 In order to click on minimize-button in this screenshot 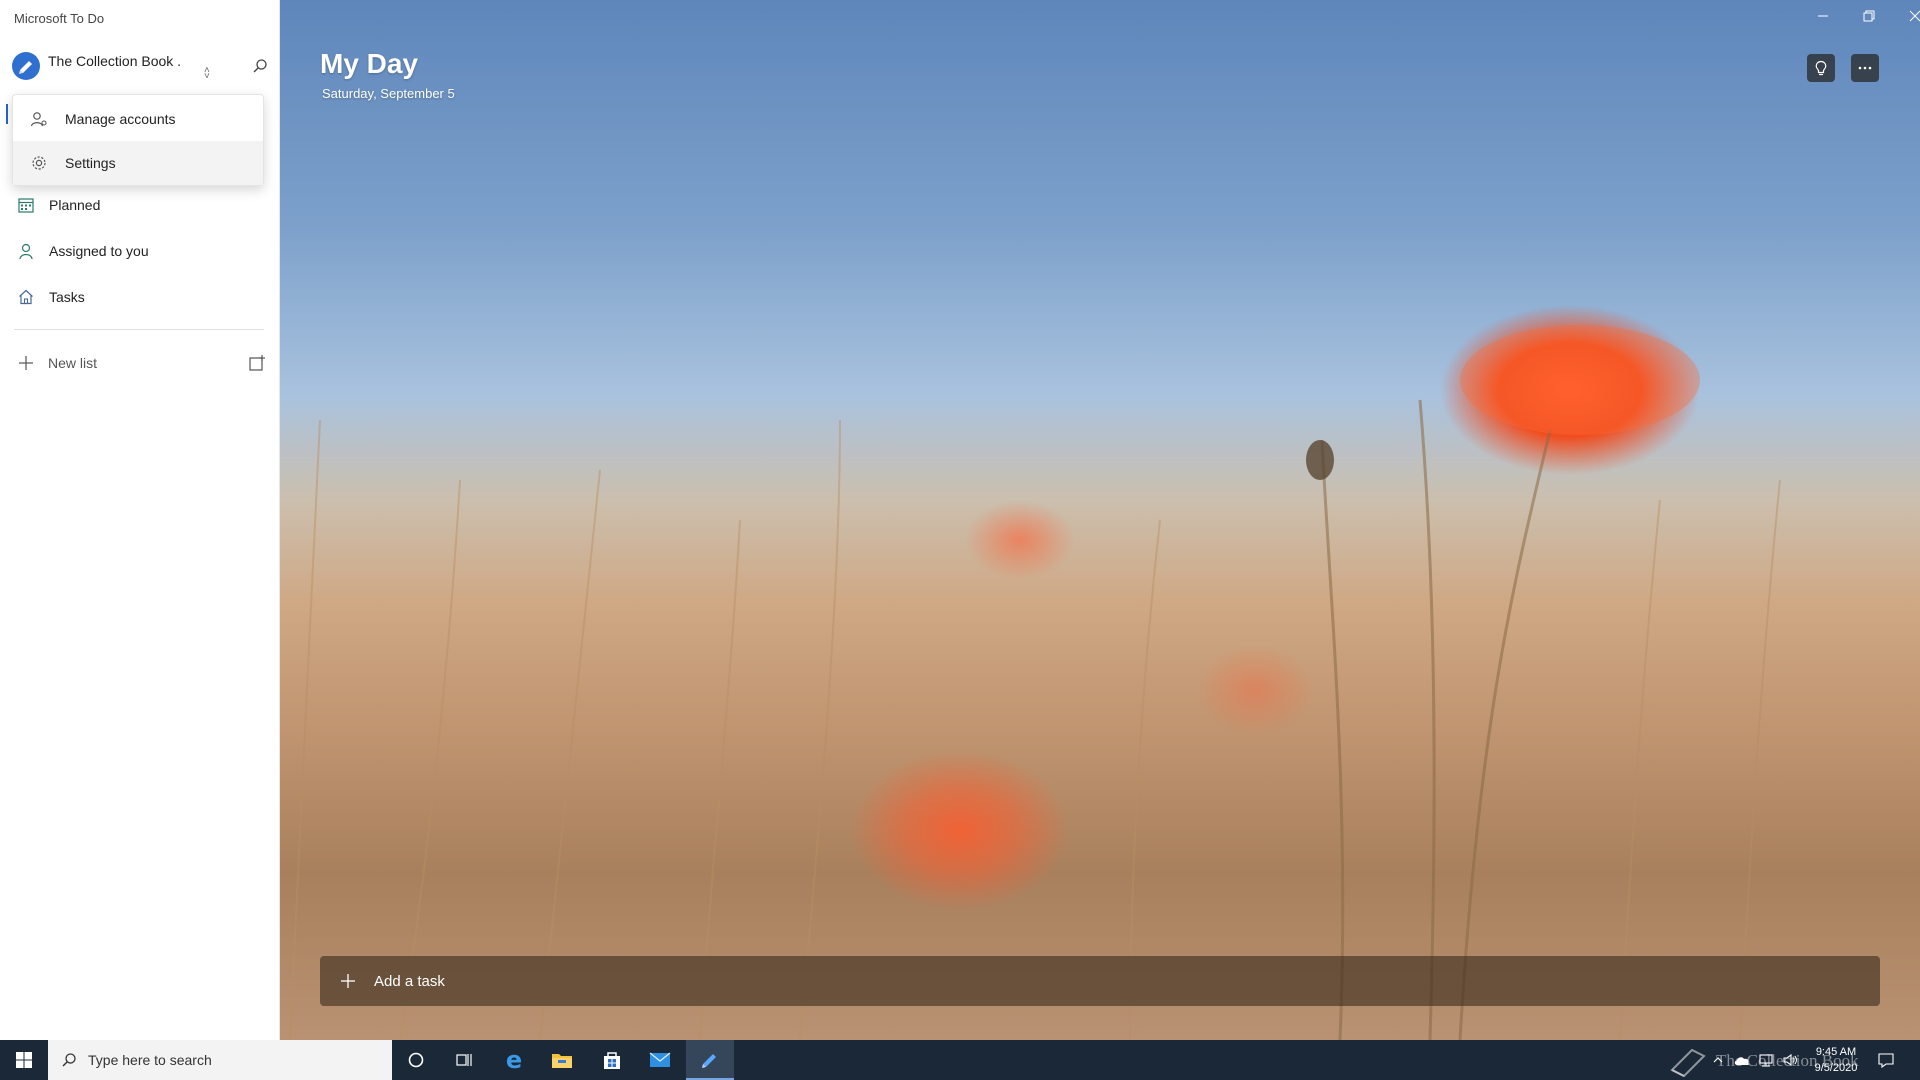, I will do `click(1823, 16)`.